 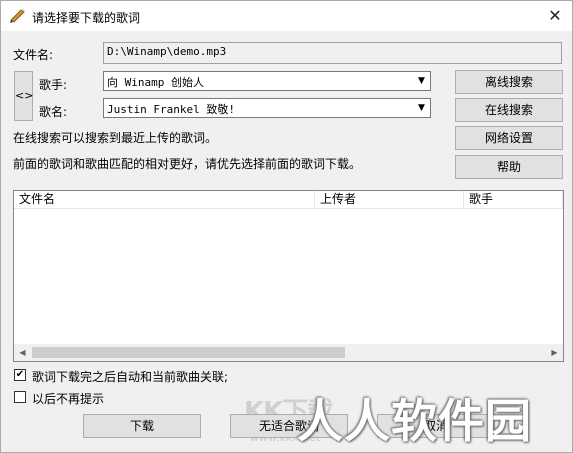 I want to click on song-label: 歌名:, so click(x=53, y=112).